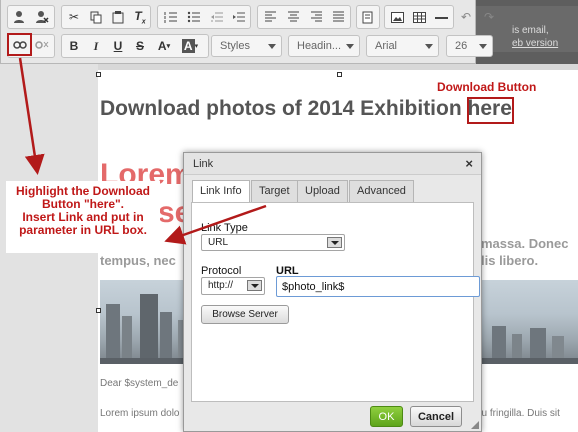  Describe the element at coordinates (524, 243) in the screenshot. I see `body-text-right-1: massa. Donec` at that location.